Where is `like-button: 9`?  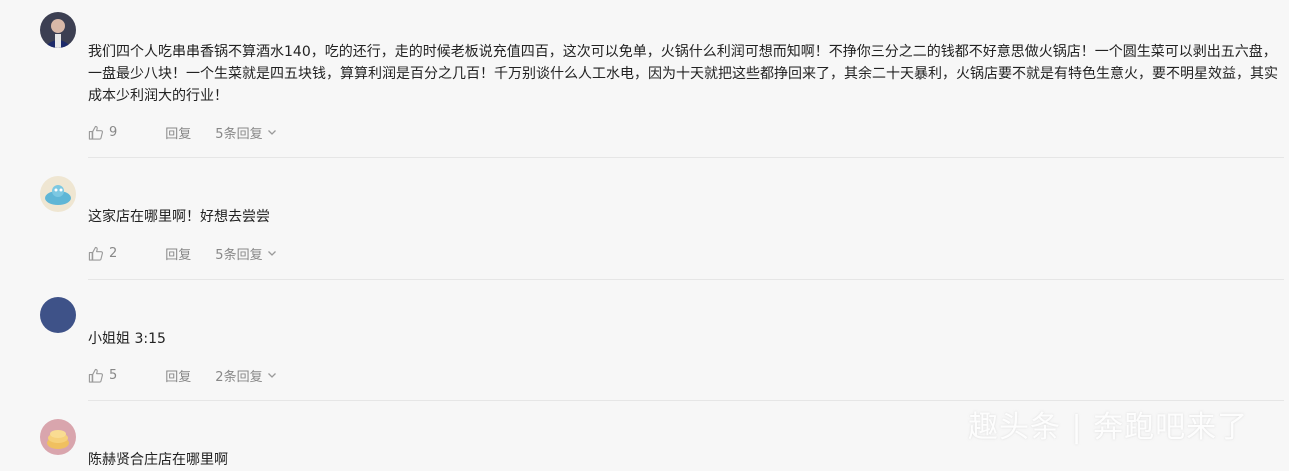 like-button: 9 is located at coordinates (102, 132).